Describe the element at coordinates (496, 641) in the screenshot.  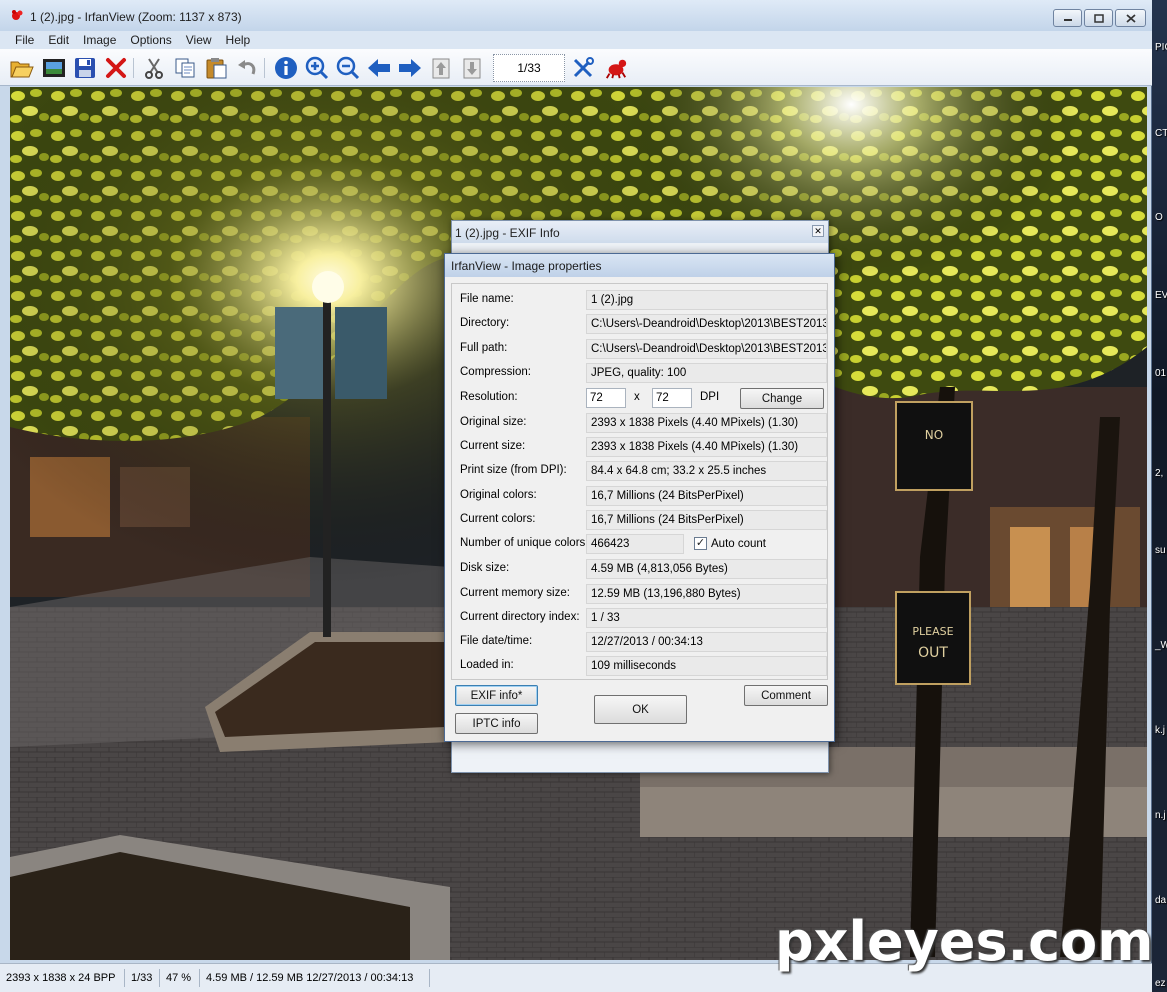
I see `property-label: File date/time:` at that location.